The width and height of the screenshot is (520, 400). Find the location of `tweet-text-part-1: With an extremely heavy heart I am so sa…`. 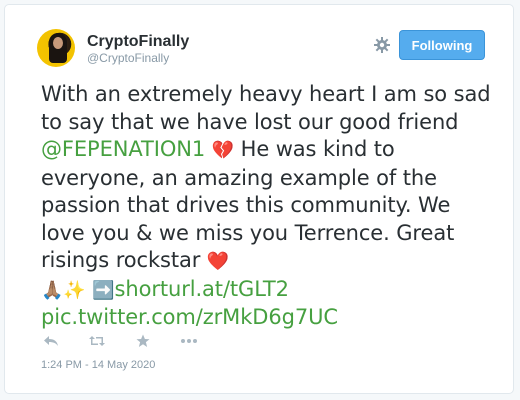

tweet-text-part-1: With an extremely heavy heart I am so sa… is located at coordinates (266, 108).